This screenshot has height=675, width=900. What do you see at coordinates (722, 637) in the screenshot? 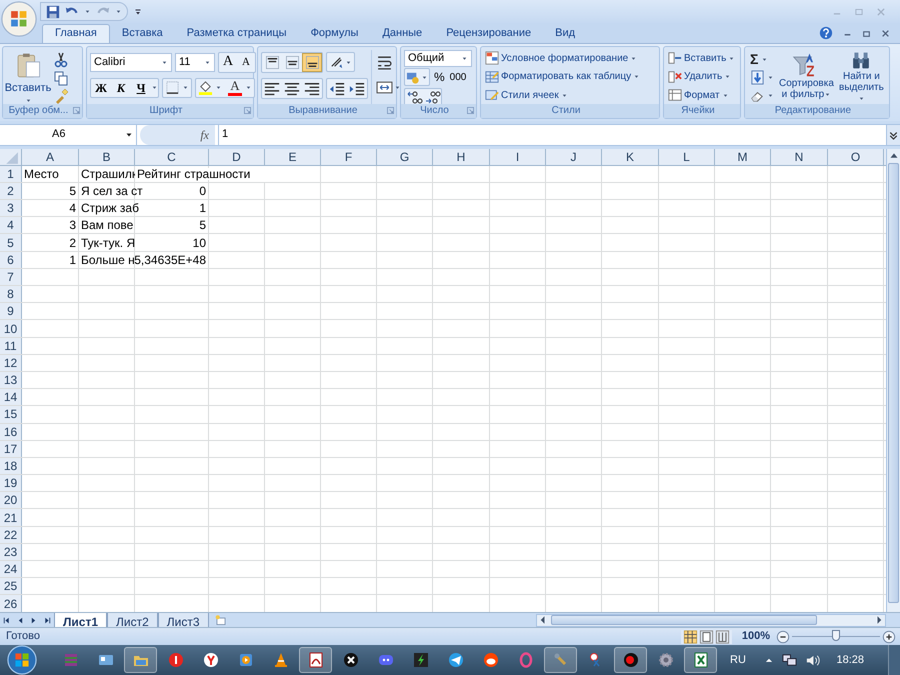
I see `page-break-icon` at bounding box center [722, 637].